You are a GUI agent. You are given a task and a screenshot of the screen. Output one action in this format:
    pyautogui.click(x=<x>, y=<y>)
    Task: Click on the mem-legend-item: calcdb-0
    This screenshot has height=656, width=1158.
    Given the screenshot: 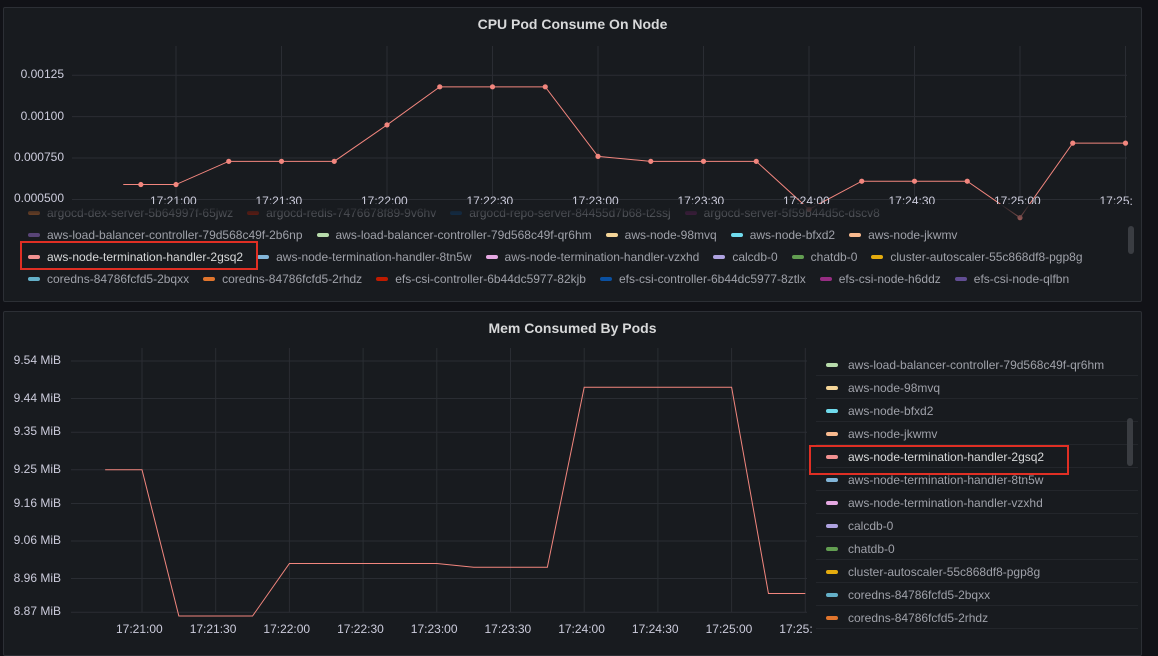 What is the action you would take?
    pyautogui.click(x=977, y=526)
    